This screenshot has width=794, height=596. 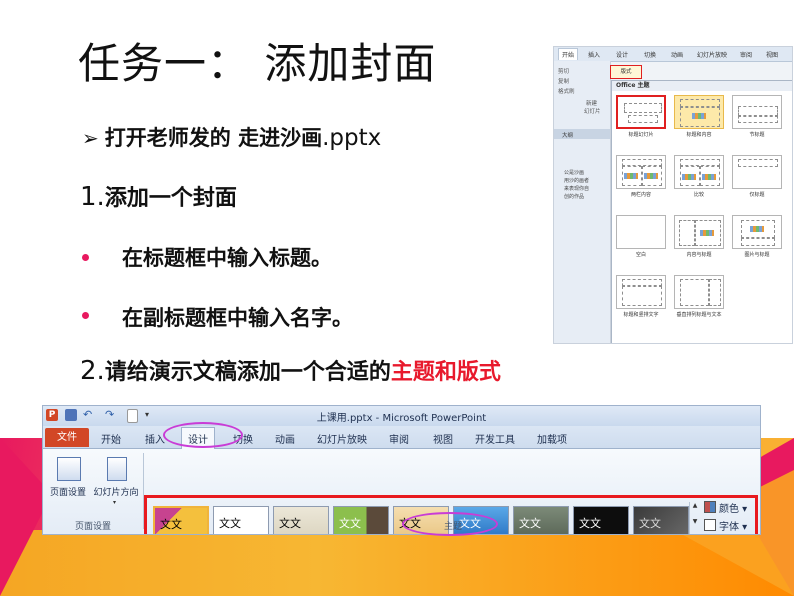 What do you see at coordinates (342, 438) in the screenshot?
I see `tab-slideshow: 幻灯片放映` at bounding box center [342, 438].